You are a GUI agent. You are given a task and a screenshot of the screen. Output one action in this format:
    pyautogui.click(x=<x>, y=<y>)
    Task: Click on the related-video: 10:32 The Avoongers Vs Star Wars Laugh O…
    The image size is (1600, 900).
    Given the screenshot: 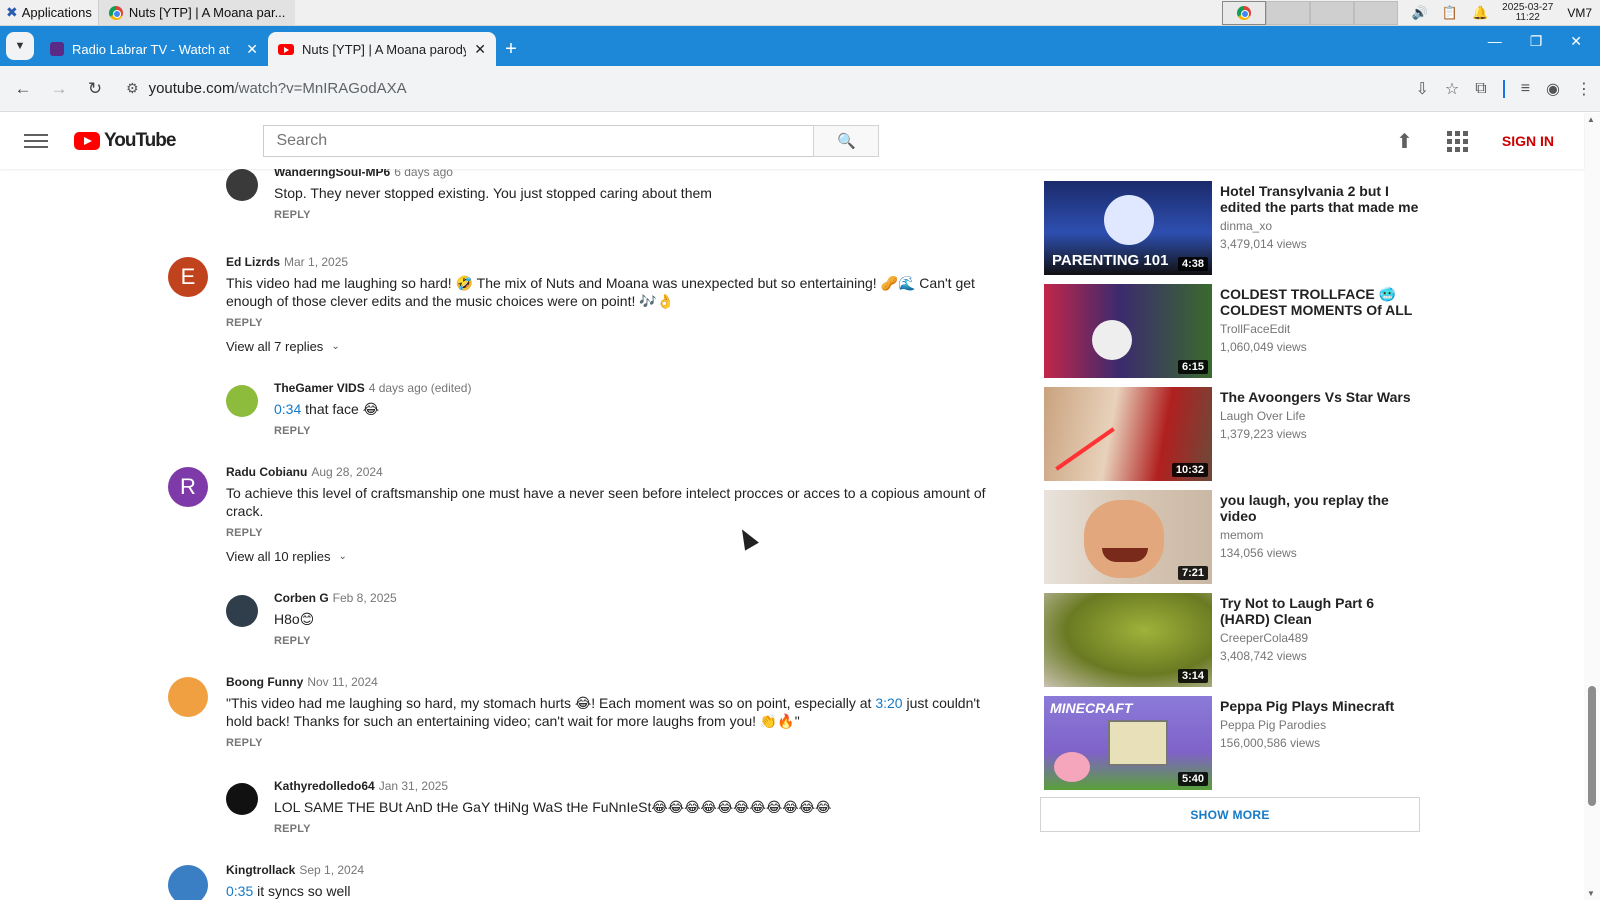 What is the action you would take?
    pyautogui.click(x=1234, y=434)
    